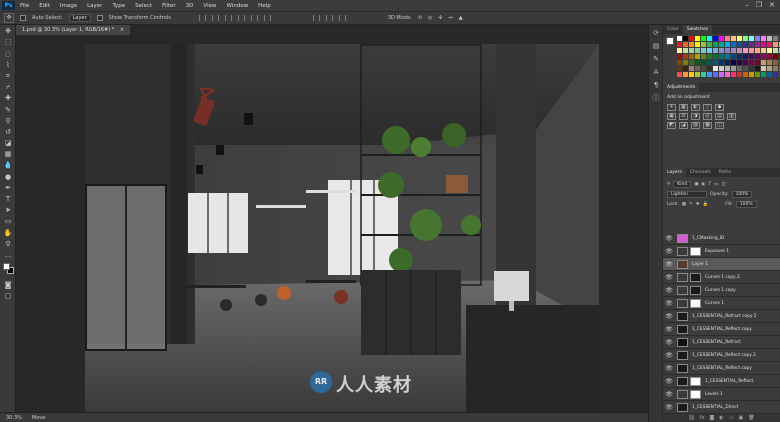 Image resolution: width=780 pixels, height=422 pixels. What do you see at coordinates (8, 76) in the screenshot?
I see `crop-tool-icon: ⌗` at bounding box center [8, 76].